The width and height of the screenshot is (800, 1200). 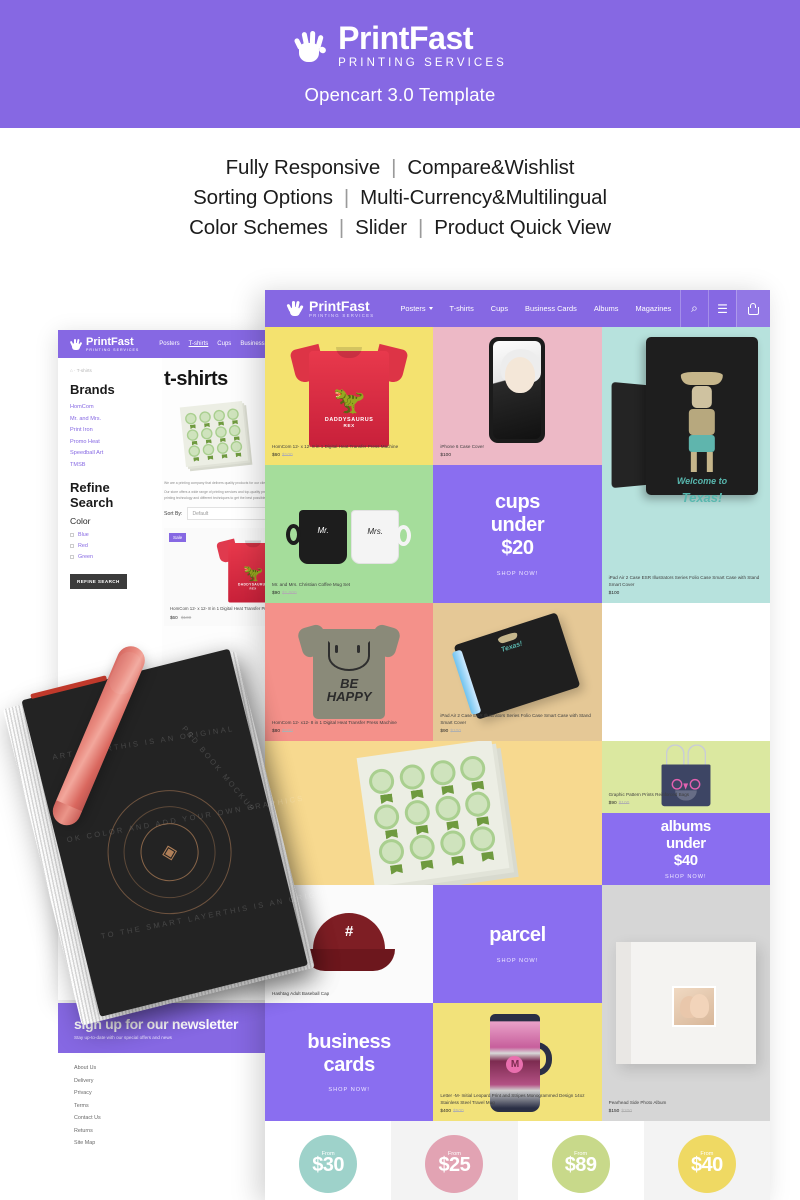 I want to click on brand-link-tmsb: TMSB, so click(x=111, y=465).